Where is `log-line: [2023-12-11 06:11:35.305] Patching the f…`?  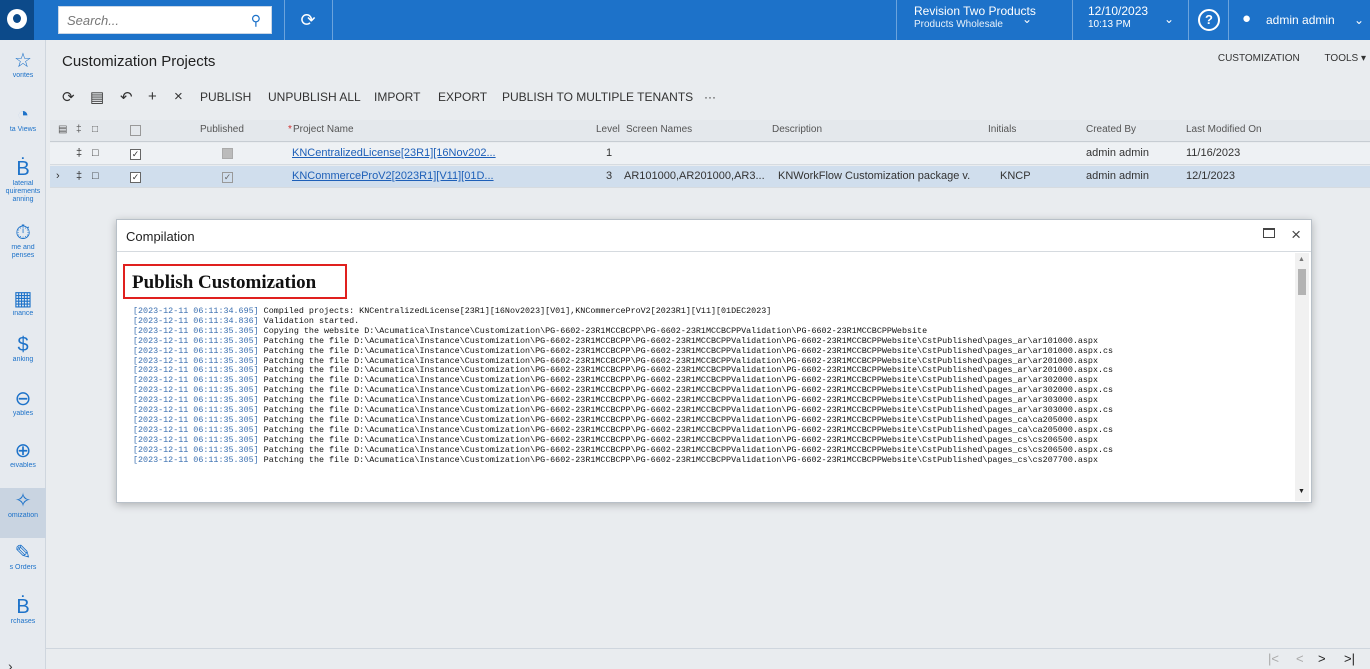 log-line: [2023-12-11 06:11:35.305] Patching the f… is located at coordinates (712, 460).